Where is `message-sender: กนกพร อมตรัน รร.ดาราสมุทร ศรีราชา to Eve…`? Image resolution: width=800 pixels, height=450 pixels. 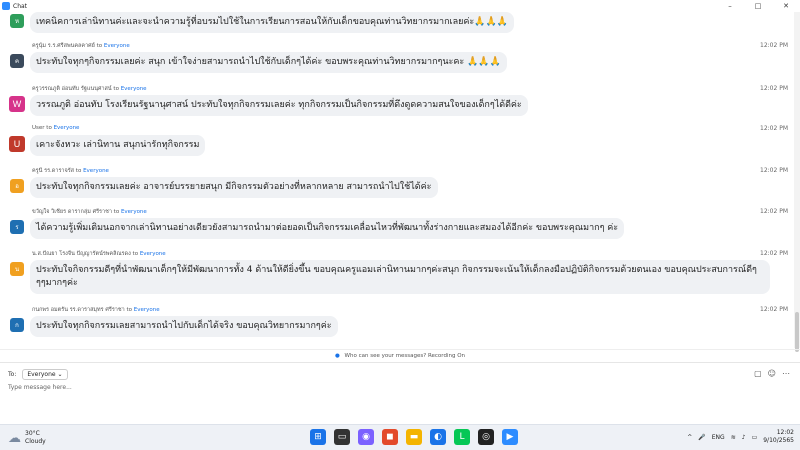 message-sender: กนกพร อมตรัน รร.ดาราสมุทร ศรีราชา to Eve… is located at coordinates (96, 310).